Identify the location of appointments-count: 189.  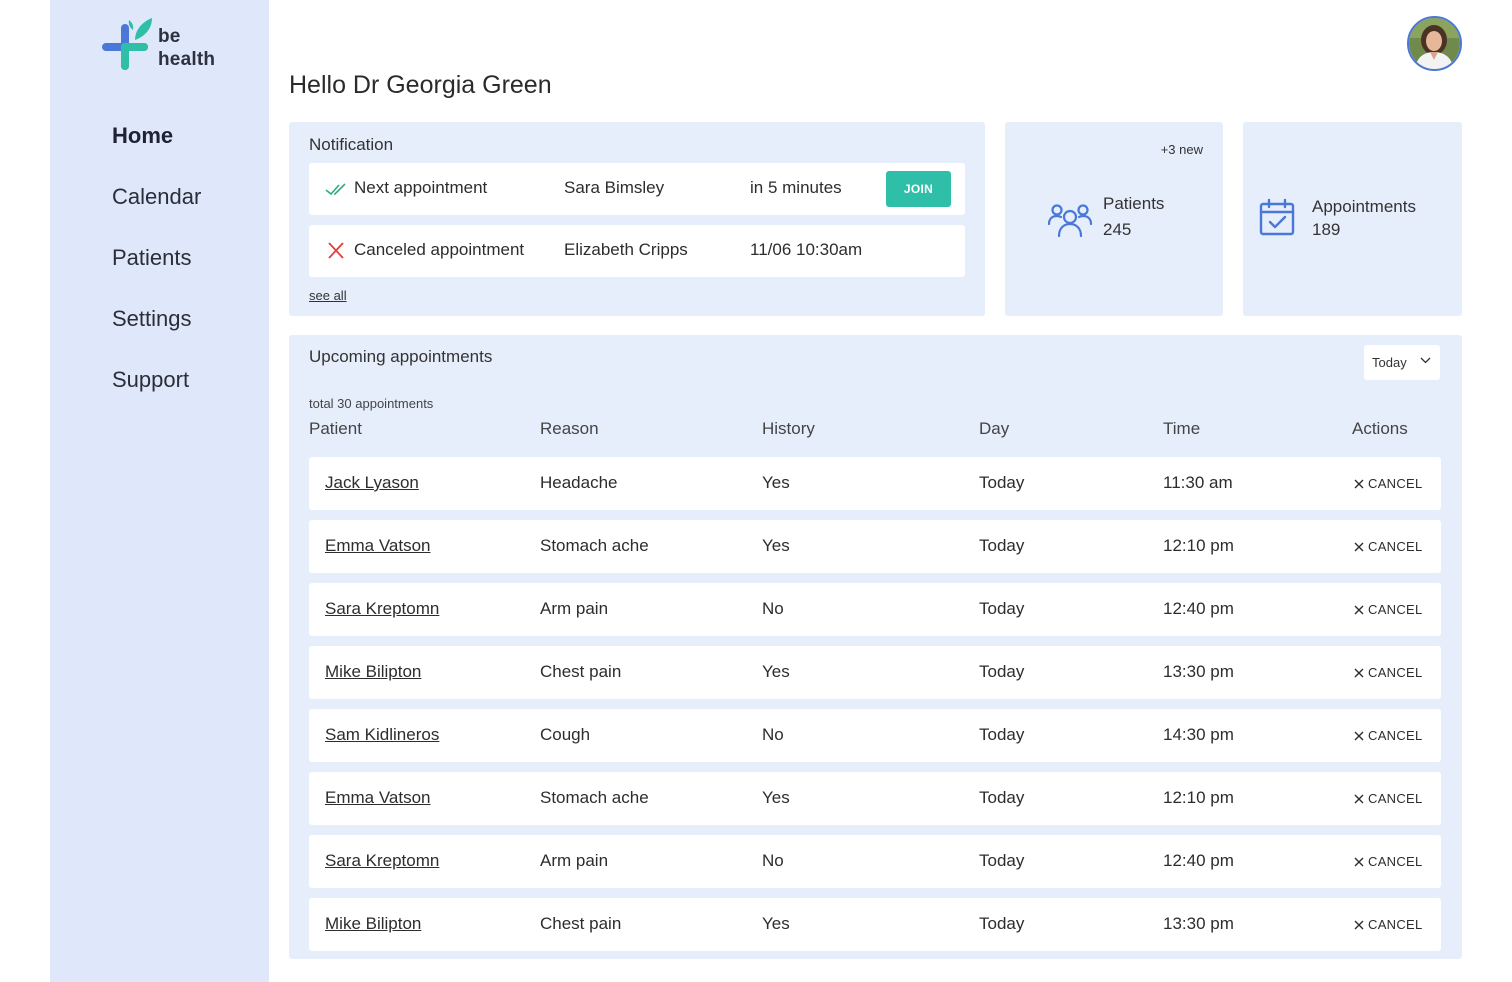
(1326, 229).